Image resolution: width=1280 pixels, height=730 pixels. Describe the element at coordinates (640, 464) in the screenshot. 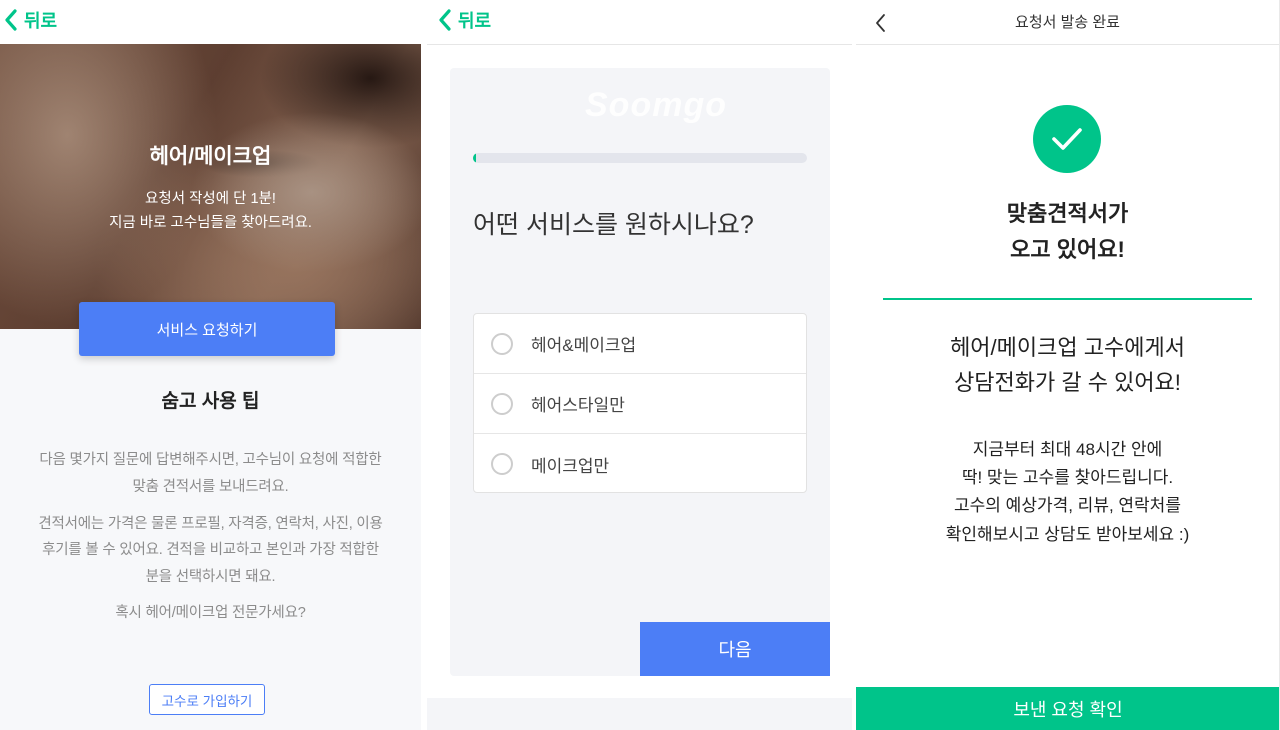

I see `service-option: 메이크업만` at that location.